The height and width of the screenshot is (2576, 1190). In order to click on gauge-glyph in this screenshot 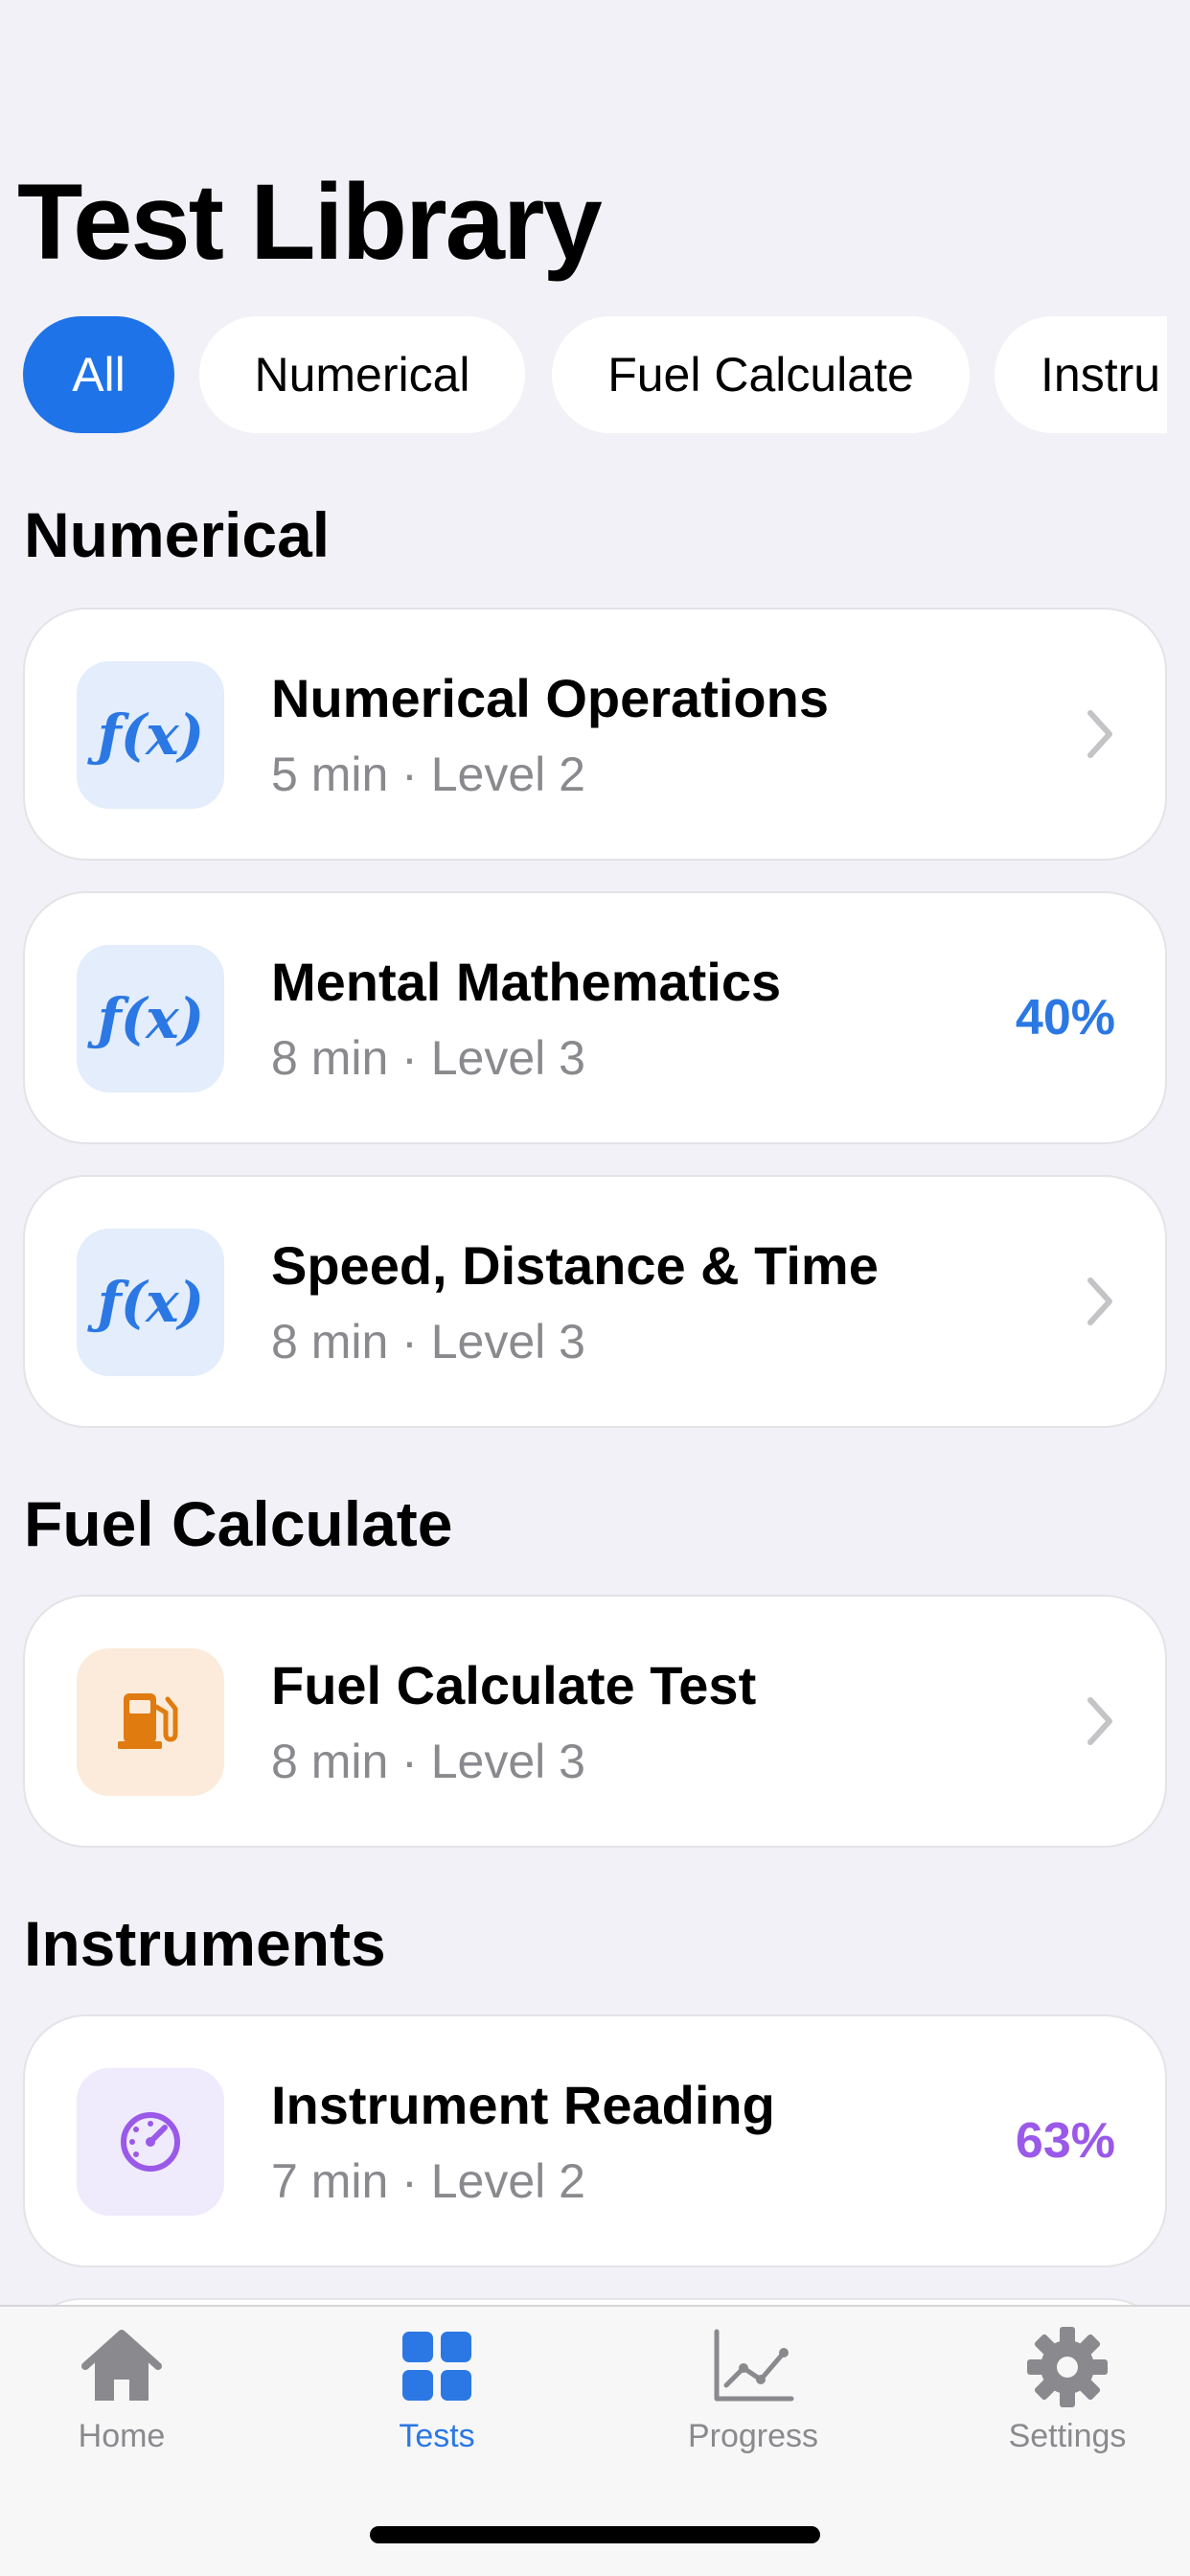, I will do `click(151, 2142)`.